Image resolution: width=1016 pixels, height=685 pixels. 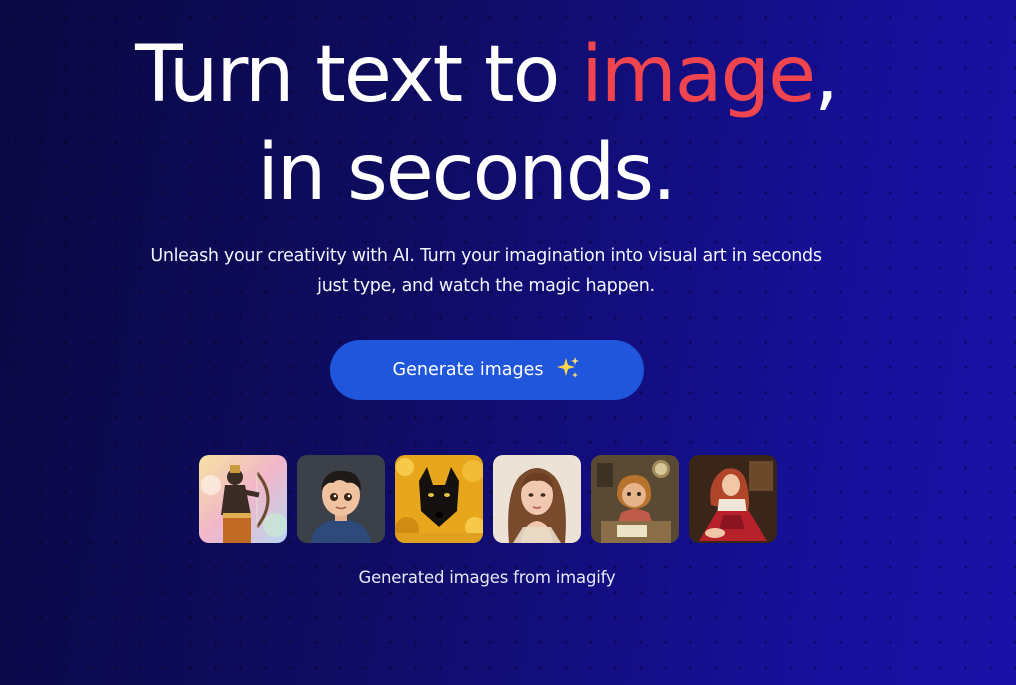 I want to click on headline-accent-word: image, so click(x=698, y=75).